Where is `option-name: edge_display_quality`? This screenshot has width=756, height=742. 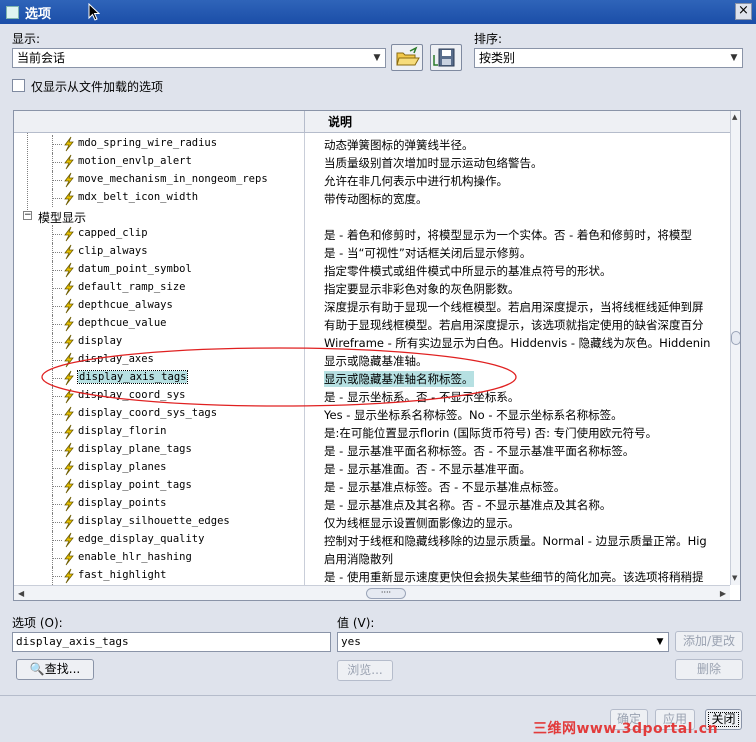 option-name: edge_display_quality is located at coordinates (141, 539).